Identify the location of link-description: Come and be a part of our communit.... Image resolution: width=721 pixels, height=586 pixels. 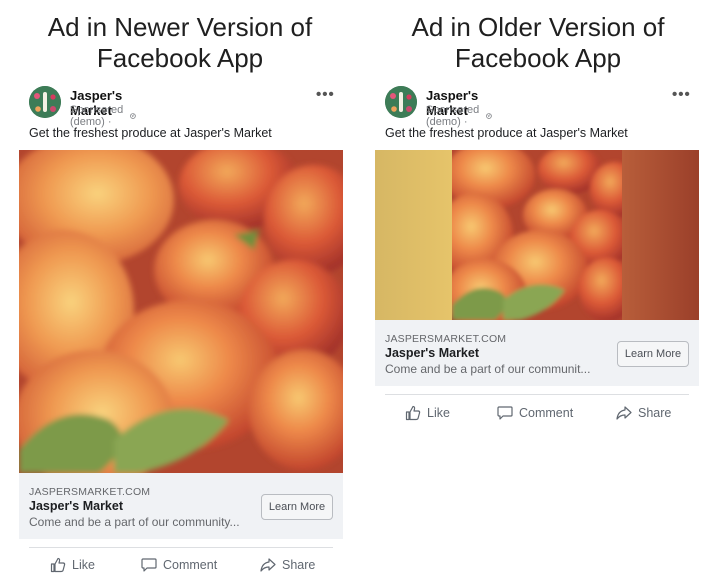
(488, 369).